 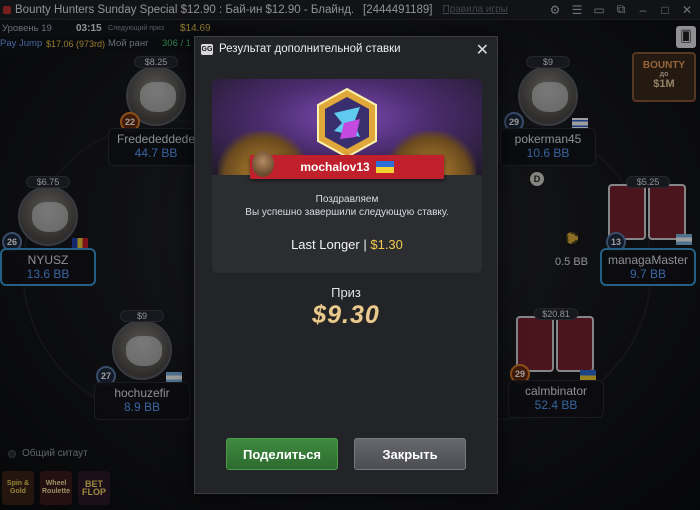 I want to click on winner-avatar, so click(x=263, y=164).